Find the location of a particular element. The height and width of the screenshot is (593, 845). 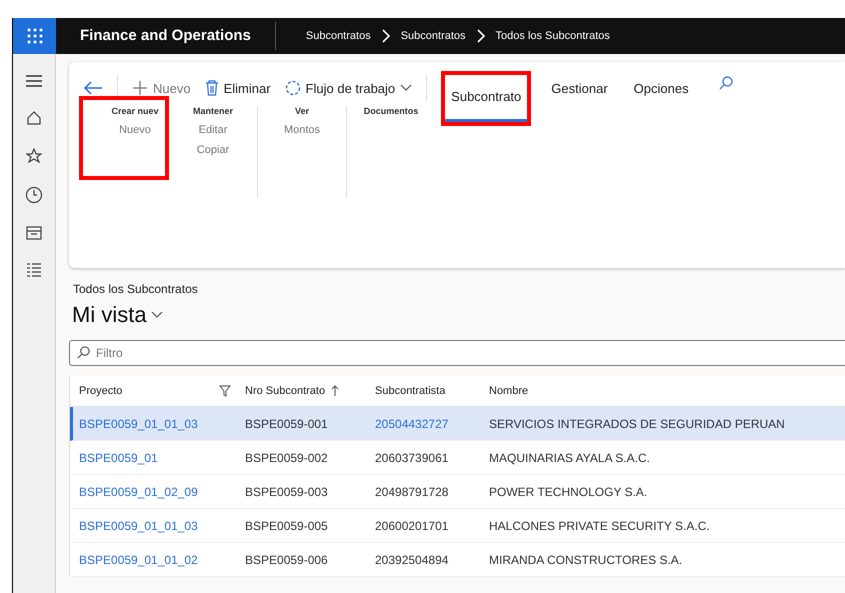

table-row: BSPE0059_01 BSPE0059-002 20603739061 MAQUINARIAS AYALA S.A.C. is located at coordinates (457, 458).